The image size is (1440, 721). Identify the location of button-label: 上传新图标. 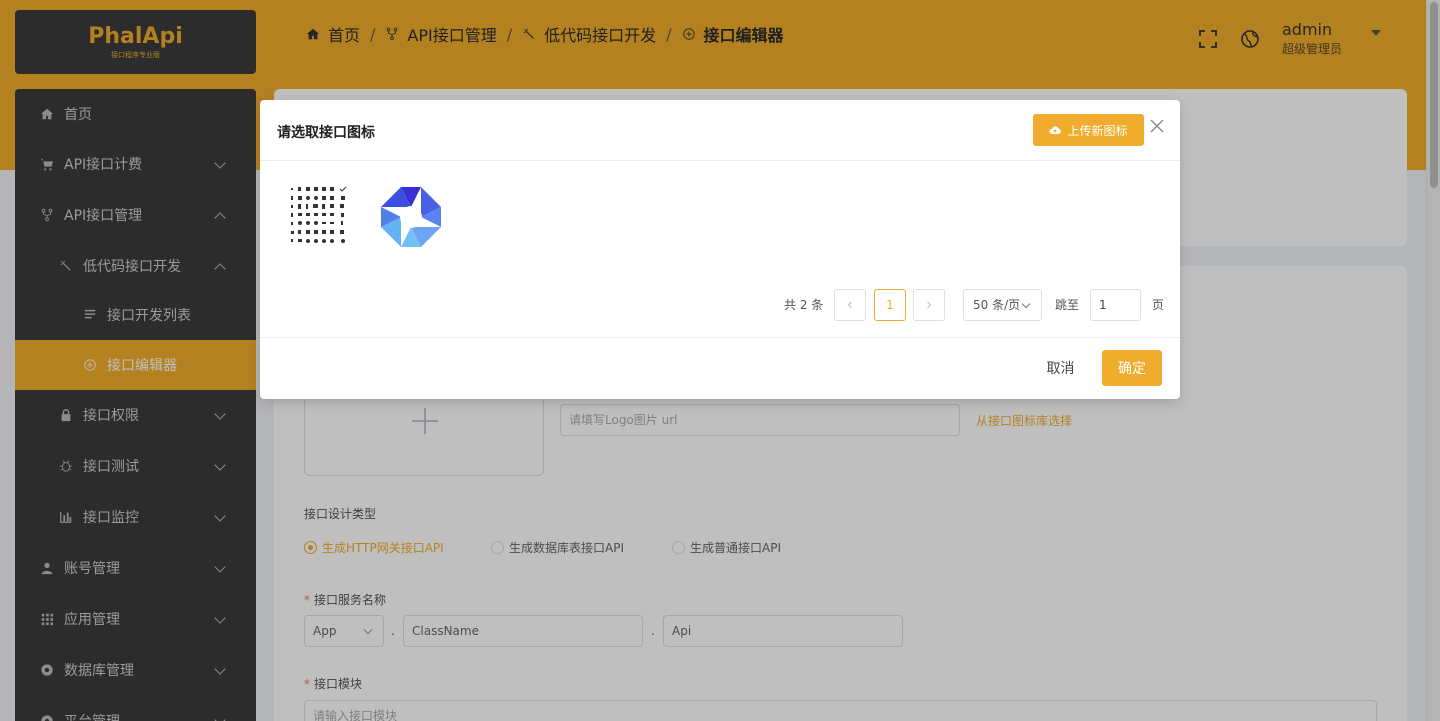
(1097, 130).